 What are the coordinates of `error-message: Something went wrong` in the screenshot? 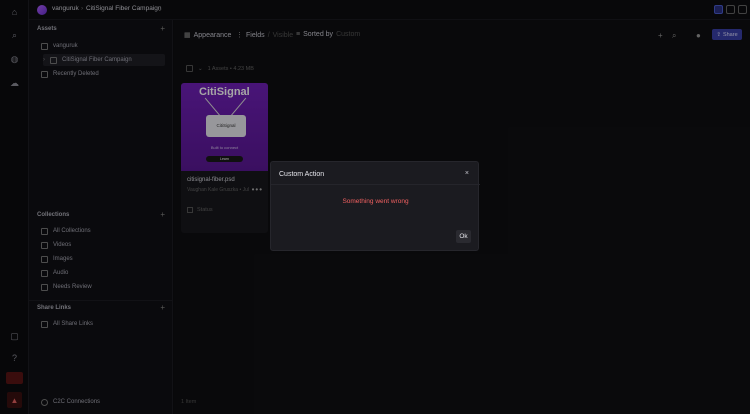 It's located at (375, 201).